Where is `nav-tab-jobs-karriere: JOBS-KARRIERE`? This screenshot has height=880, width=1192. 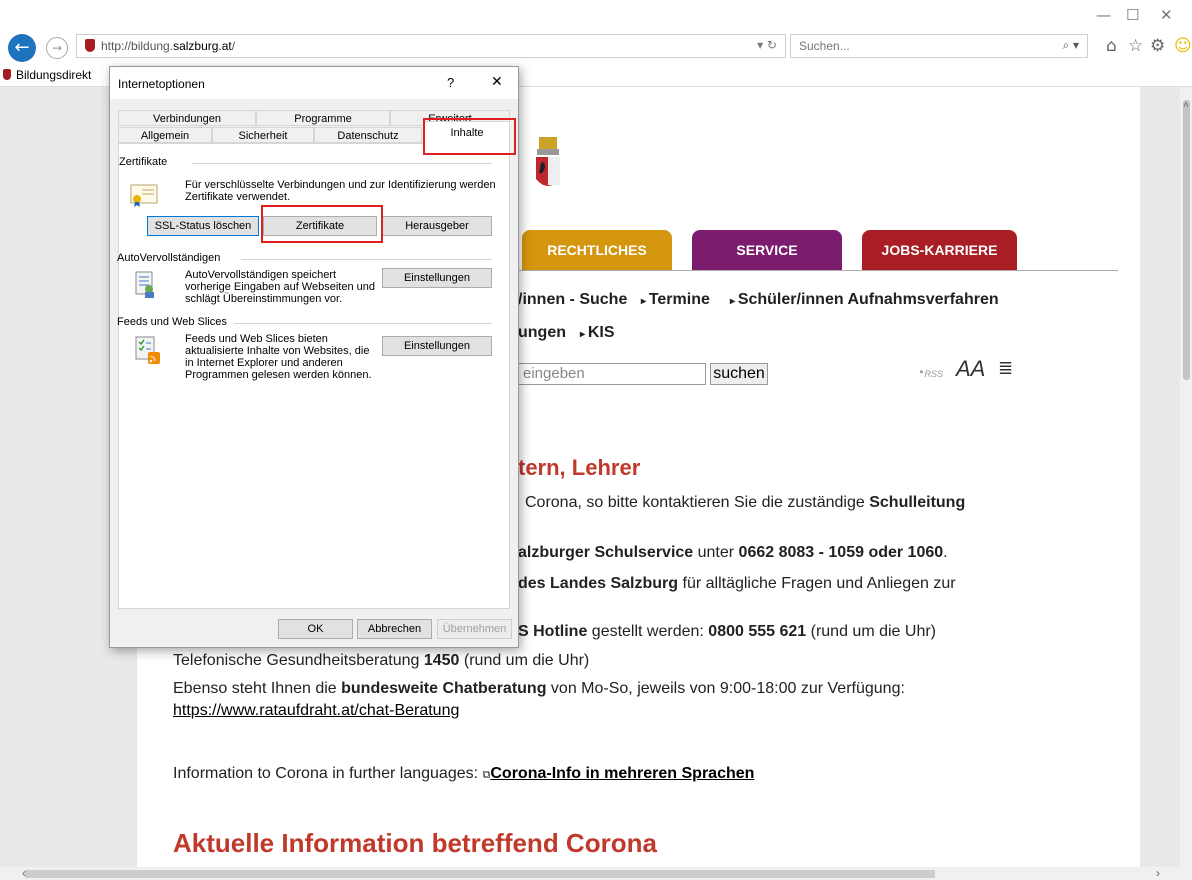
nav-tab-jobs-karriere: JOBS-KARRIERE is located at coordinates (939, 250).